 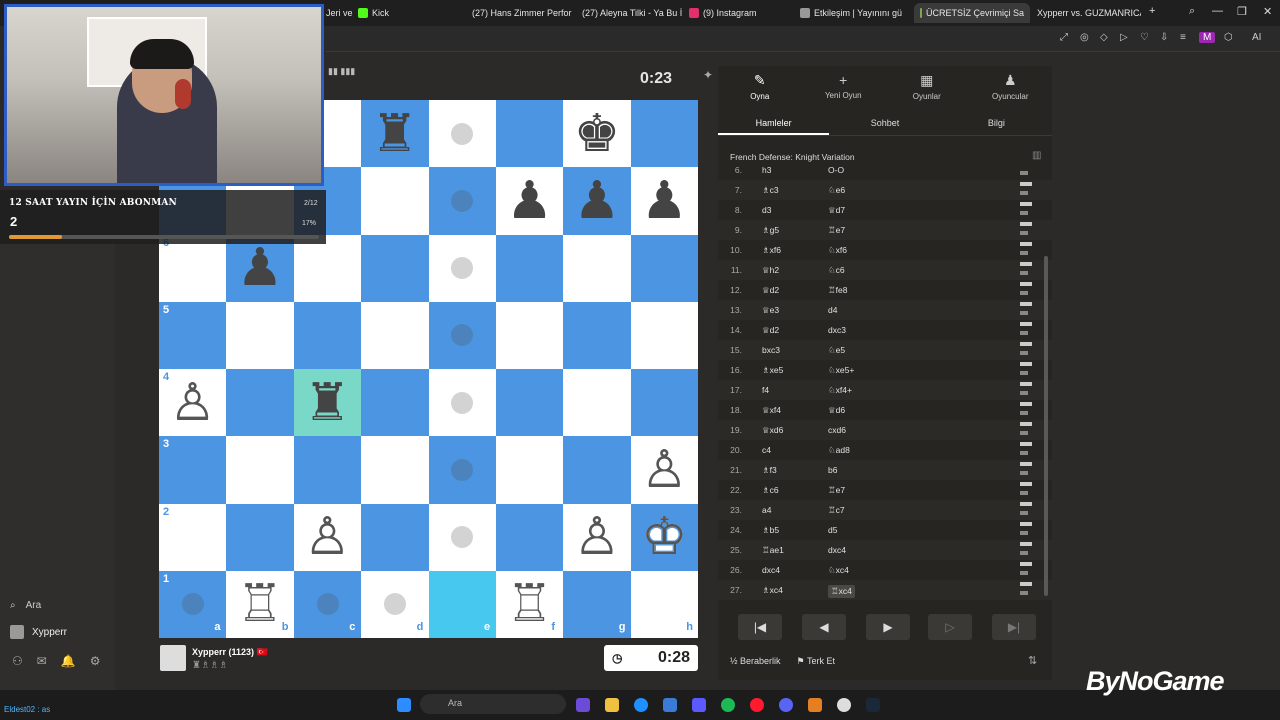 I want to click on extension-icon: ⬡, so click(x=1228, y=37).